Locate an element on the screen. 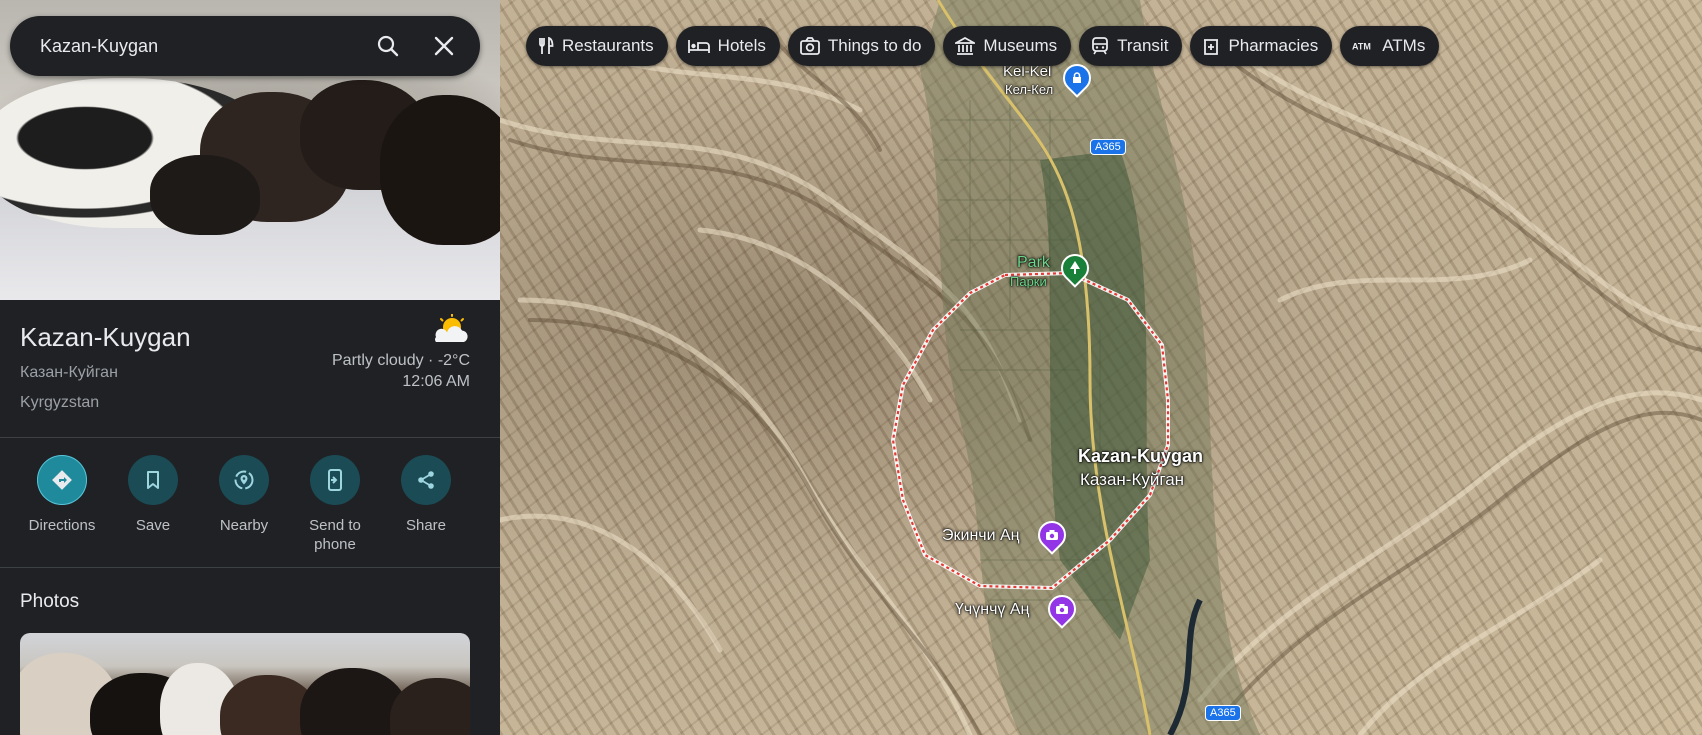  directions-button: Directions is located at coordinates (62, 495).